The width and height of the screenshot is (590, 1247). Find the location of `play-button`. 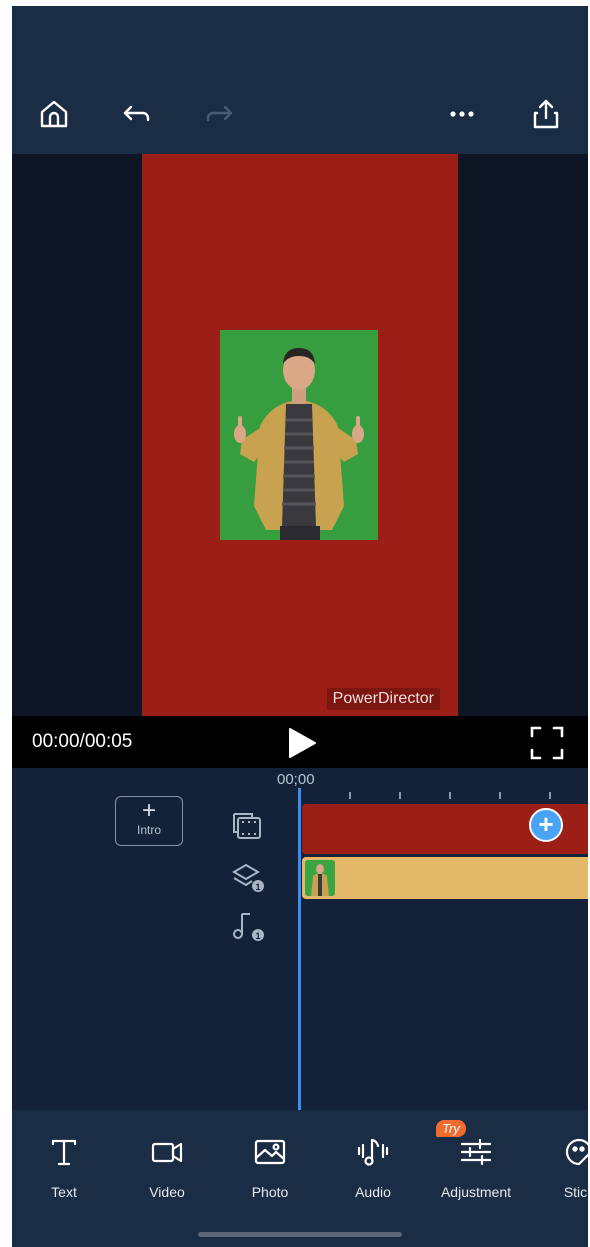

play-button is located at coordinates (301, 743).